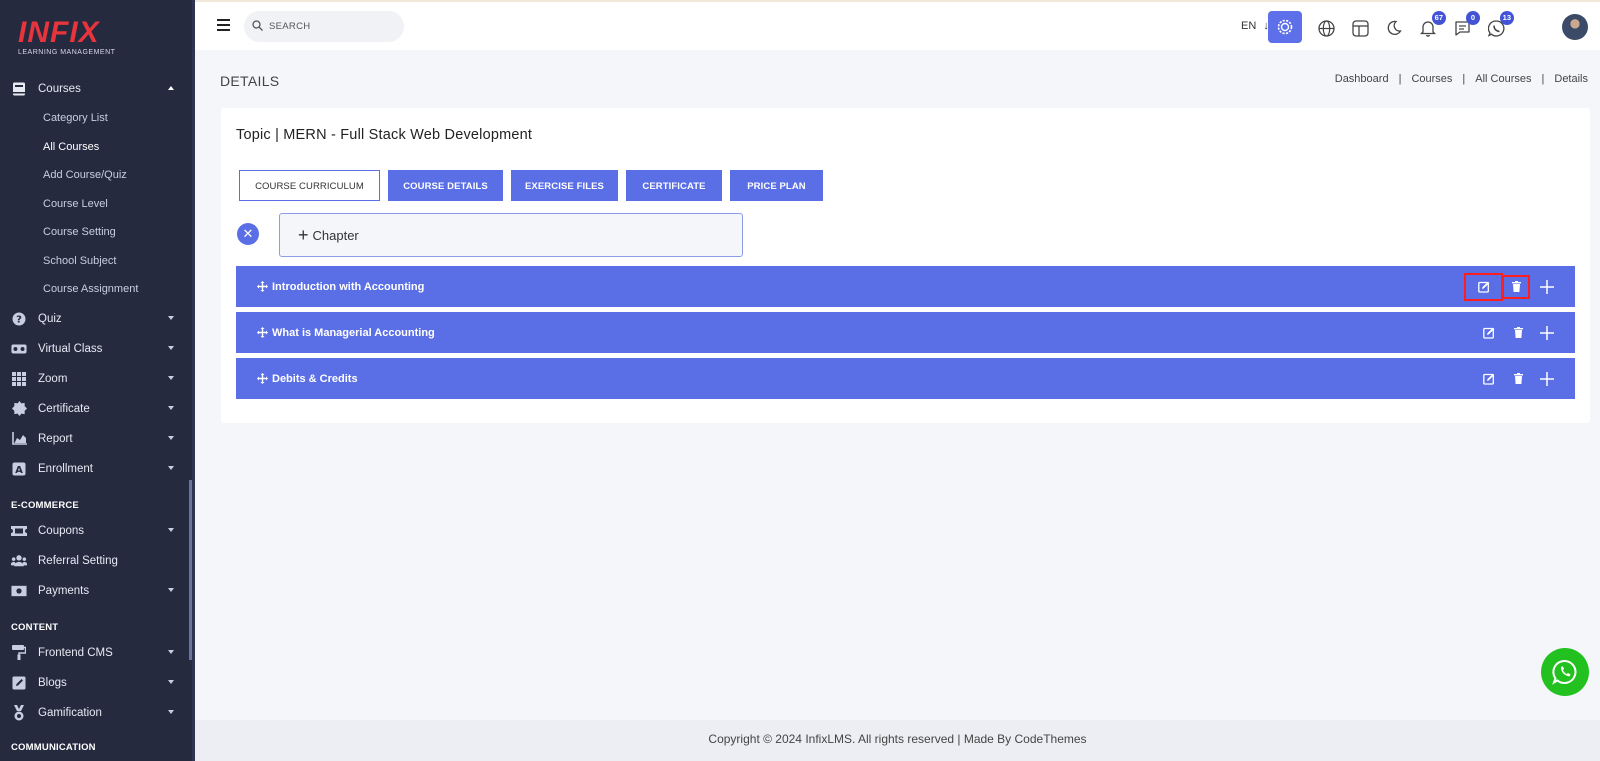 The height and width of the screenshot is (761, 1600). Describe the element at coordinates (905, 378) in the screenshot. I see `chapter-row: Debits & Credits` at that location.